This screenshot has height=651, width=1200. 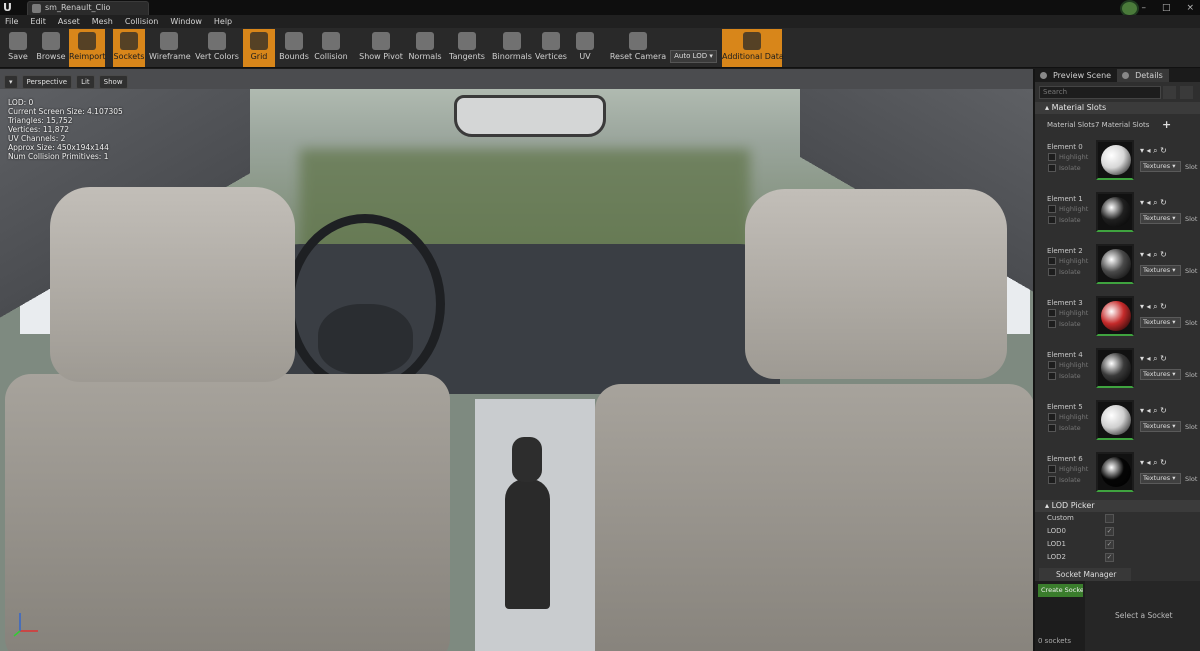 I want to click on sockets-button: Sockets, so click(x=129, y=48).